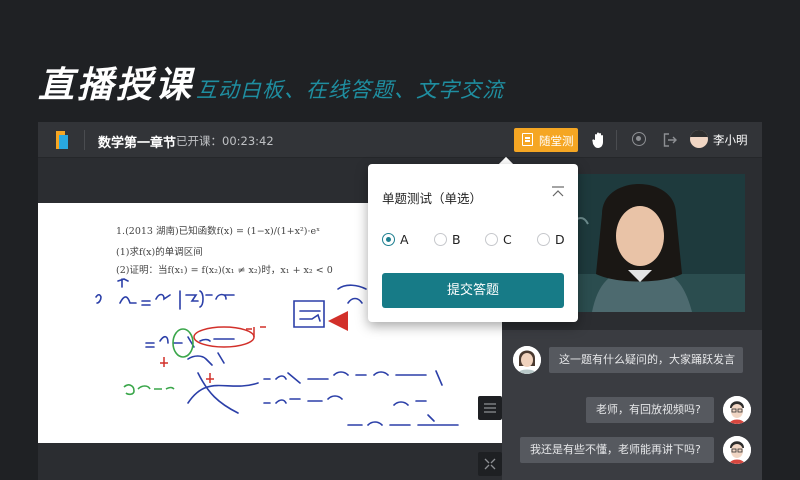  I want to click on option-label: D, so click(560, 239).